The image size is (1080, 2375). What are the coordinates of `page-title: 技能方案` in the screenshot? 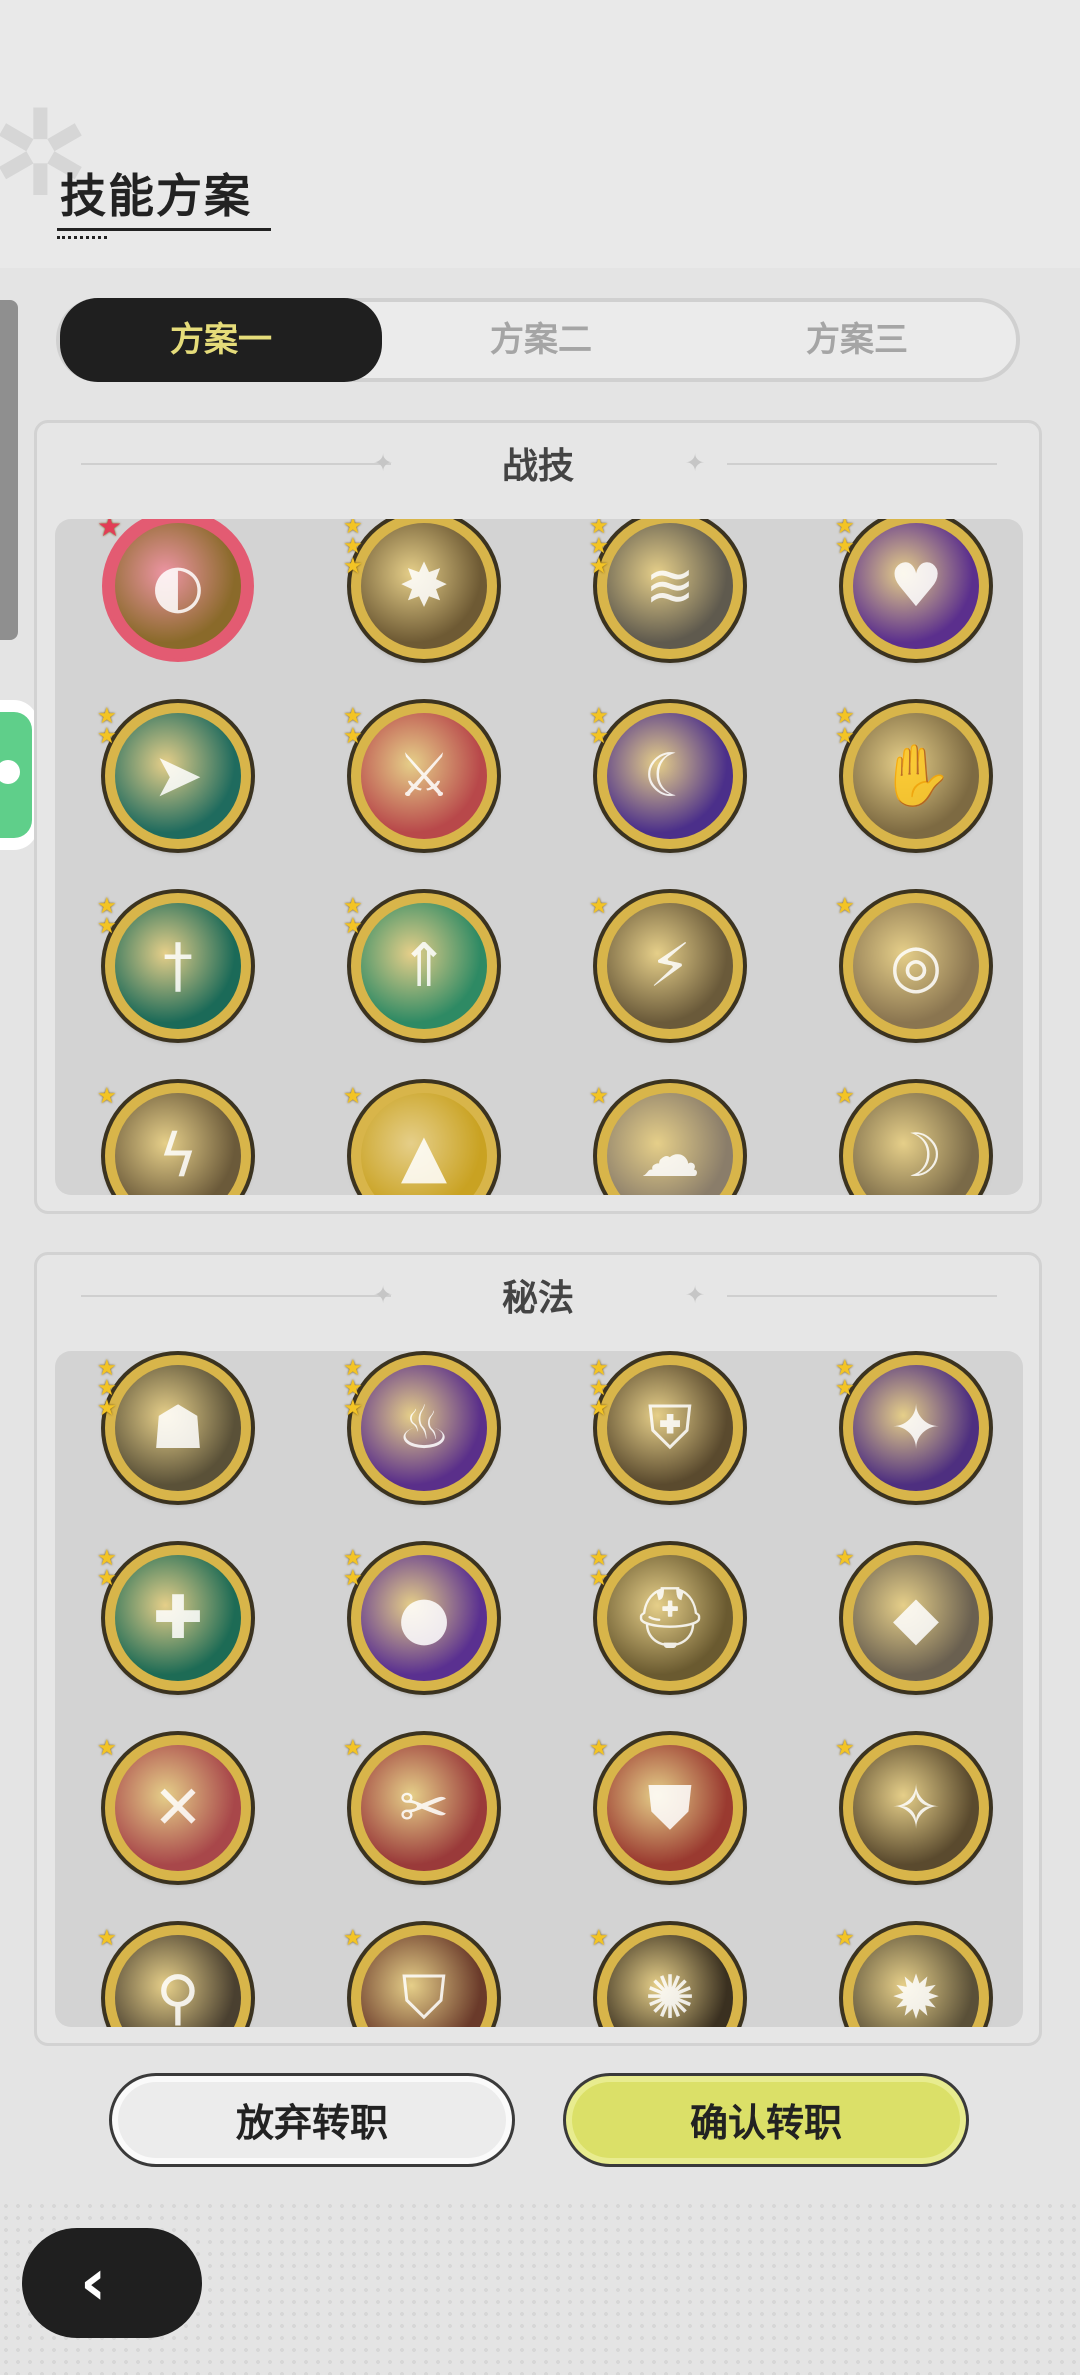 It's located at (156, 196).